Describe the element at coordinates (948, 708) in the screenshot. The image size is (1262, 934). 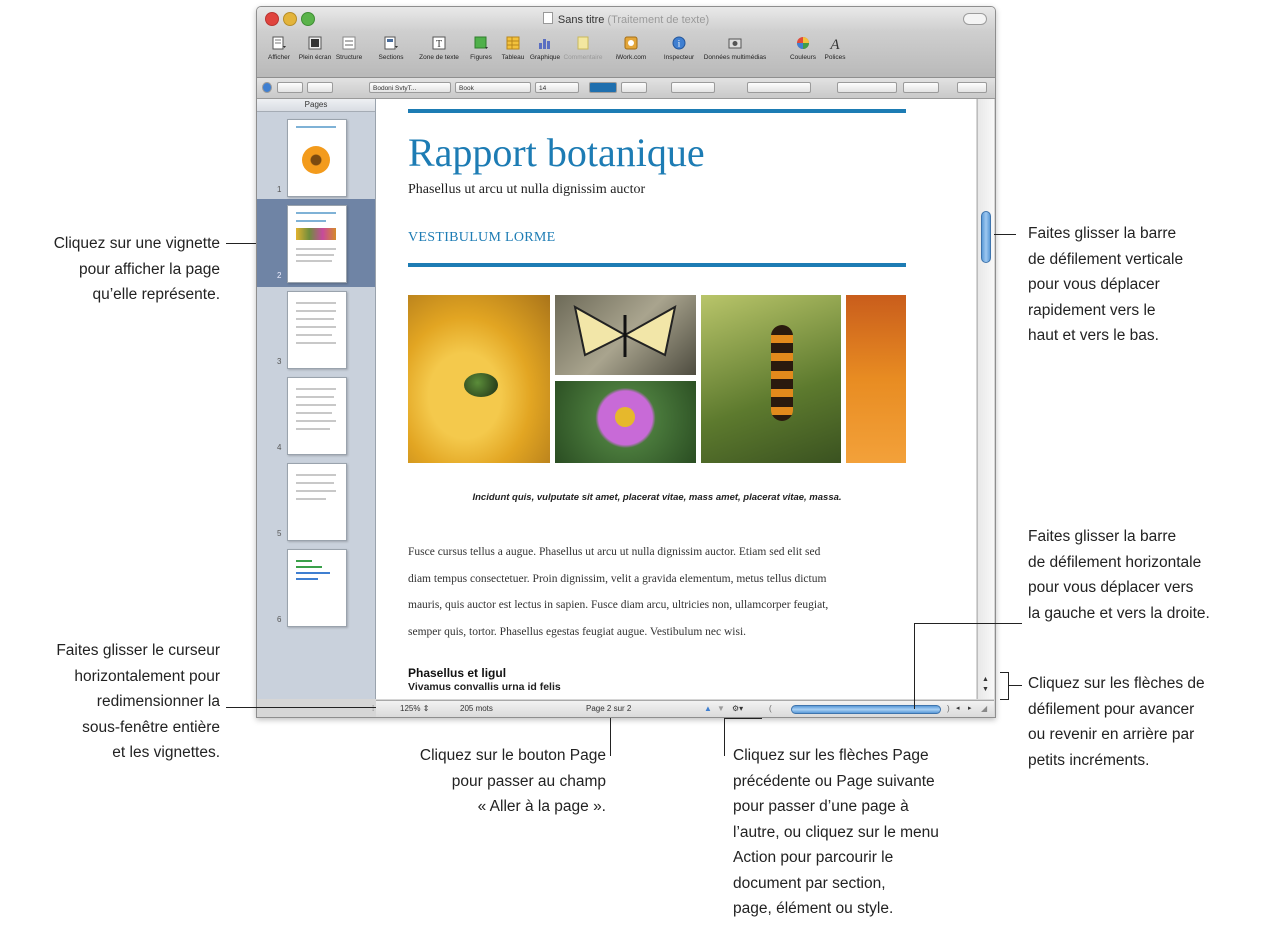
I see `scroll-right-edge: )` at that location.